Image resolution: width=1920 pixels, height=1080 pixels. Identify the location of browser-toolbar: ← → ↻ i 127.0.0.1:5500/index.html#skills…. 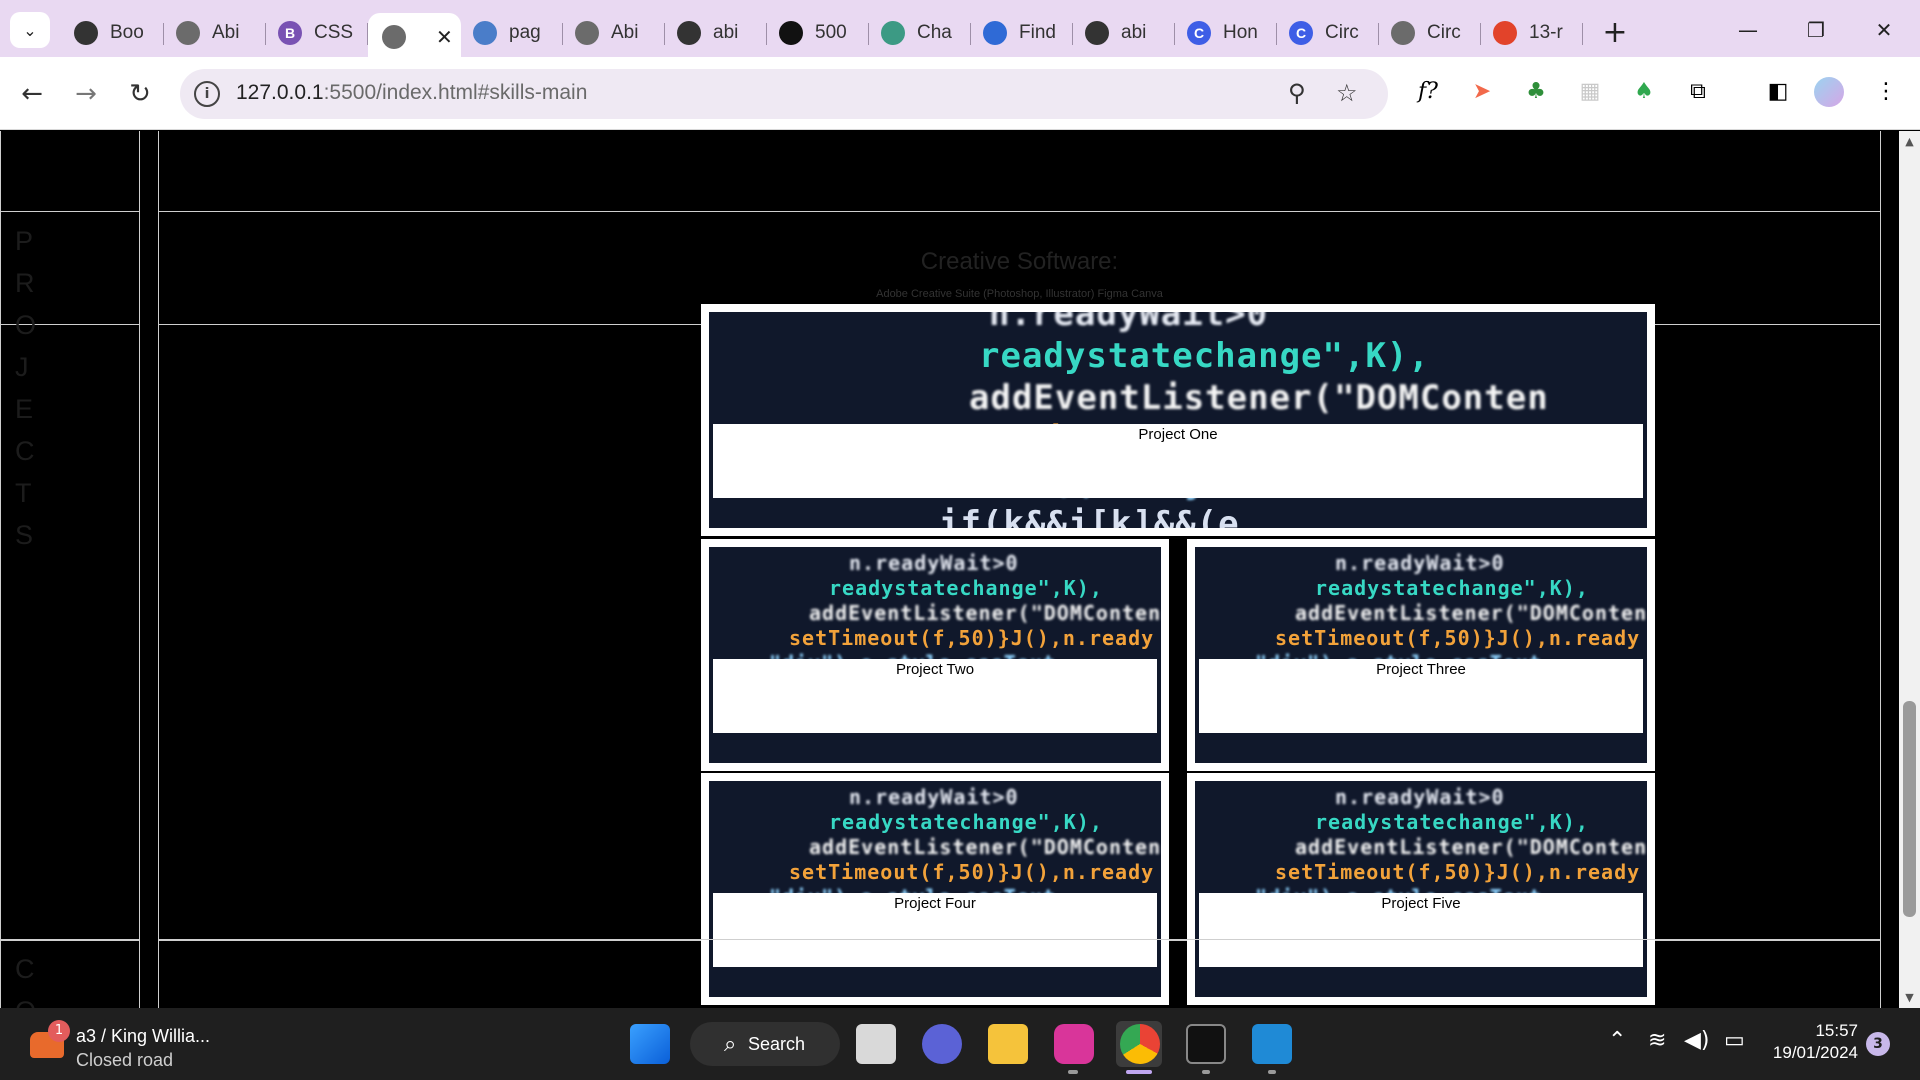
(960, 93).